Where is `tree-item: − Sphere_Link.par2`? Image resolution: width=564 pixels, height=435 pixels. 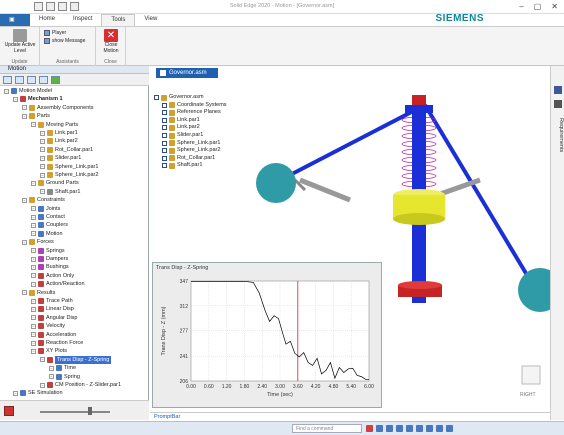 tree-item: − Sphere_Link.par2 is located at coordinates (69, 175).